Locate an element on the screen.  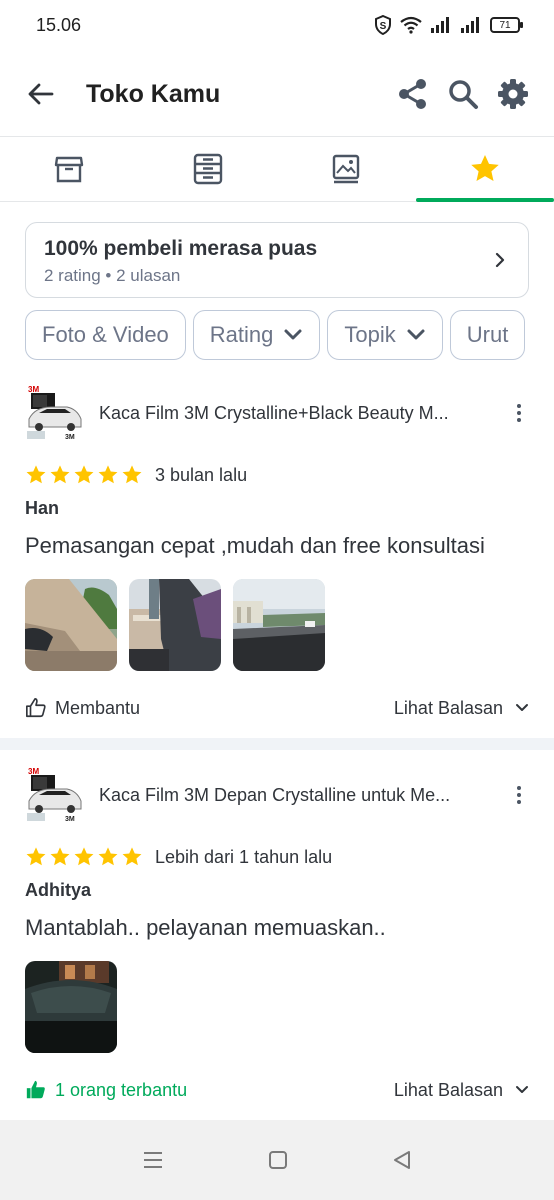
filter-chips: Foto & Video Rating Topik Urut is located at coordinates (289, 335).